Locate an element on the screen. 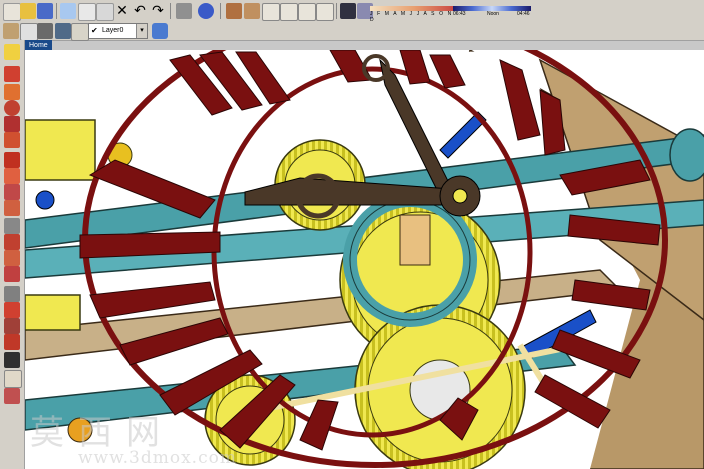 The height and width of the screenshot is (469, 704). layer-select-value: Layer0 is located at coordinates (113, 30).